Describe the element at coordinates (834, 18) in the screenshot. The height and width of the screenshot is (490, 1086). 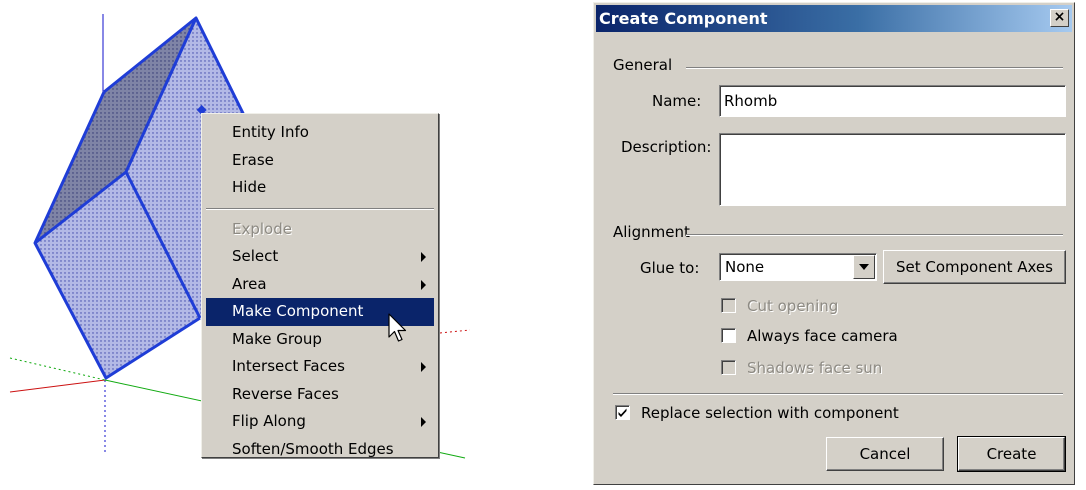
I see `dialog-title-bar: Create Component ×` at that location.